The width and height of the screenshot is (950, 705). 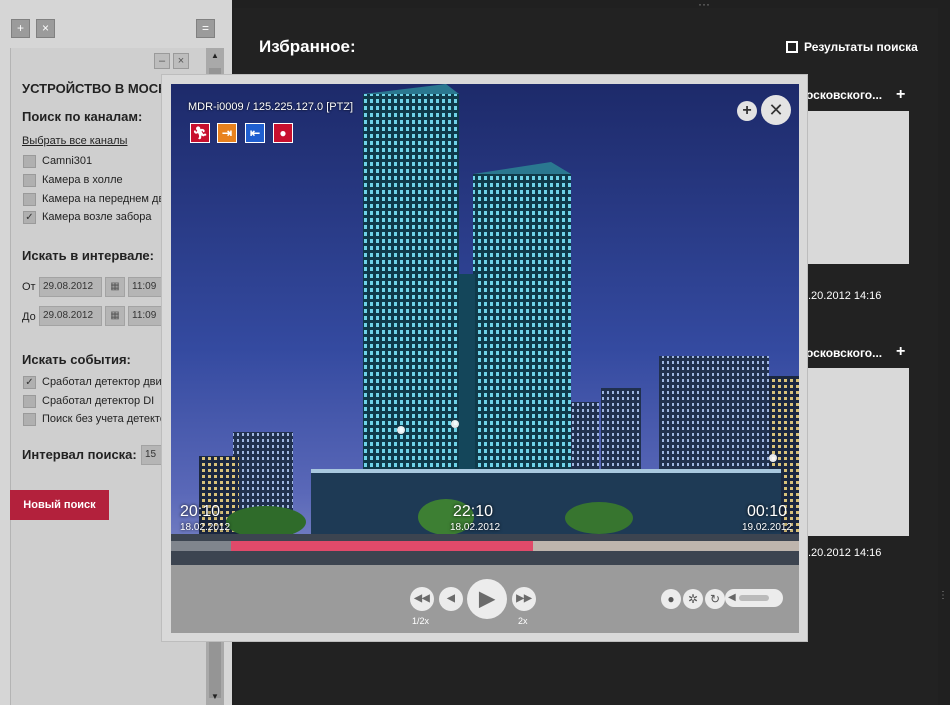 What do you see at coordinates (82, 180) in the screenshot?
I see `channel-label: Камера в холле` at bounding box center [82, 180].